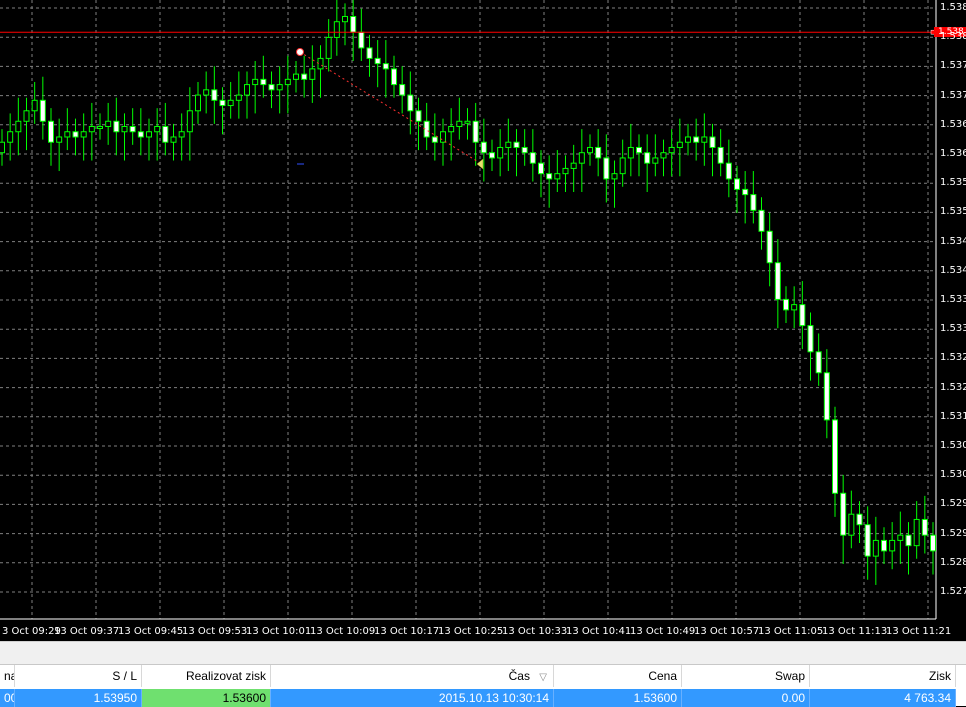  I want to click on trade-entry-marker, so click(300, 52).